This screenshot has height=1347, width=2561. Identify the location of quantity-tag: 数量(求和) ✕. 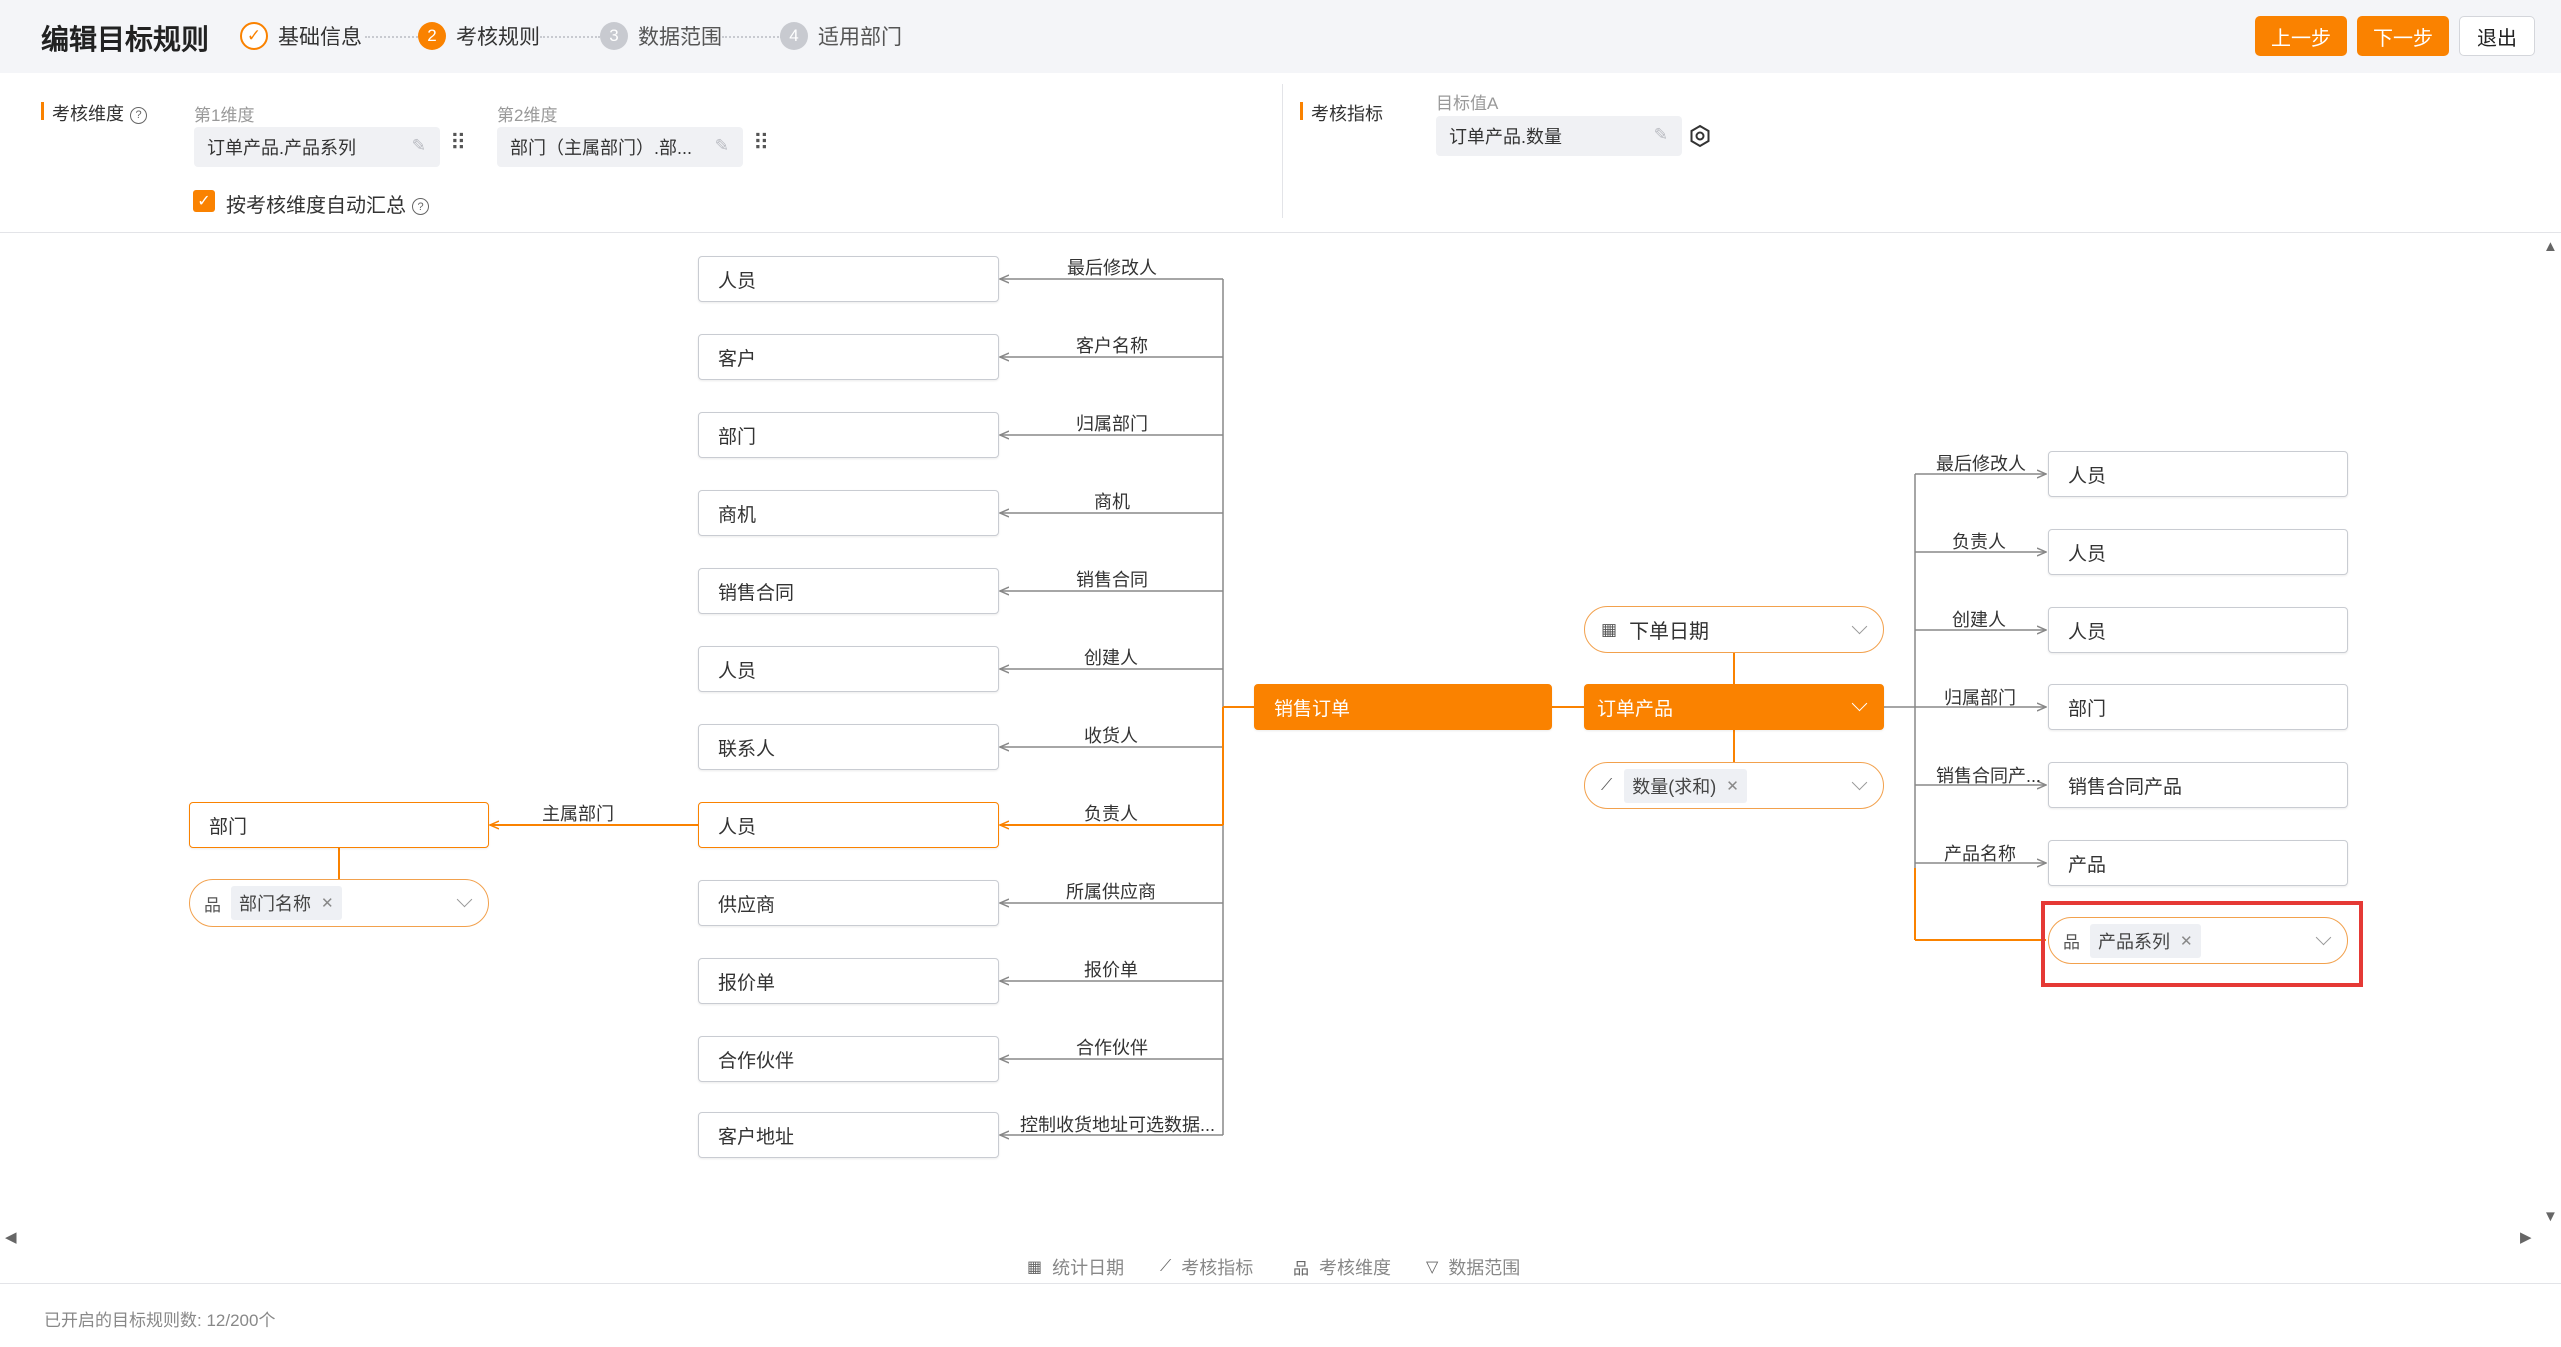
(1685, 785).